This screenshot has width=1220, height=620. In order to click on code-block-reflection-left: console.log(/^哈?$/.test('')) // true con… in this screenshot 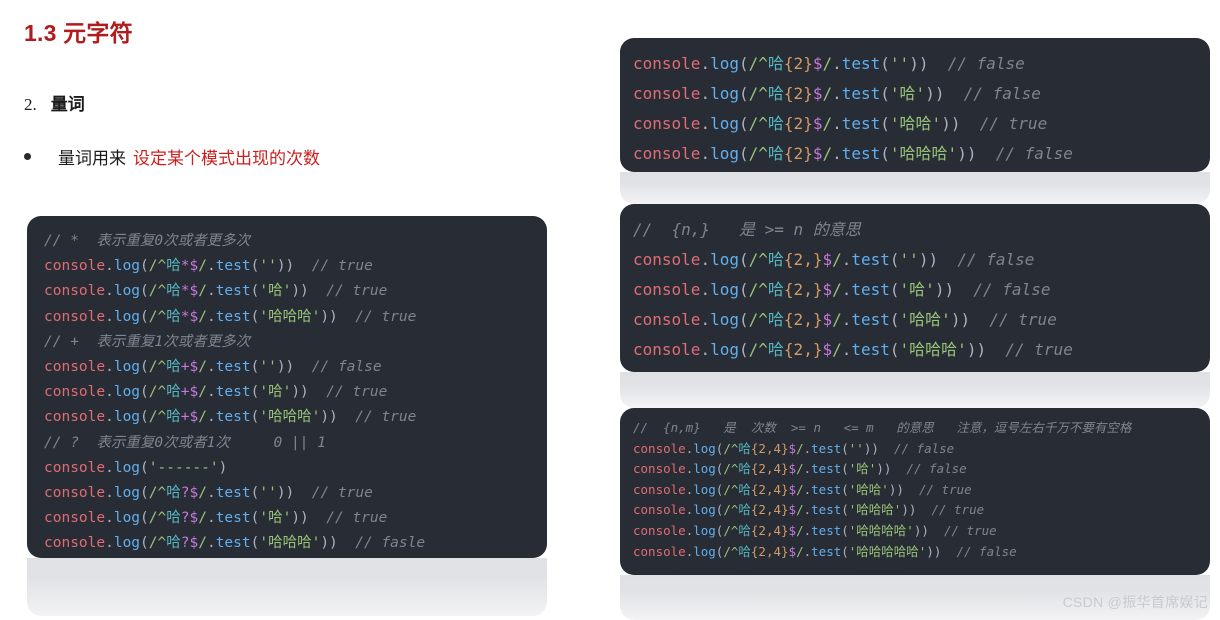, I will do `click(287, 587)`.